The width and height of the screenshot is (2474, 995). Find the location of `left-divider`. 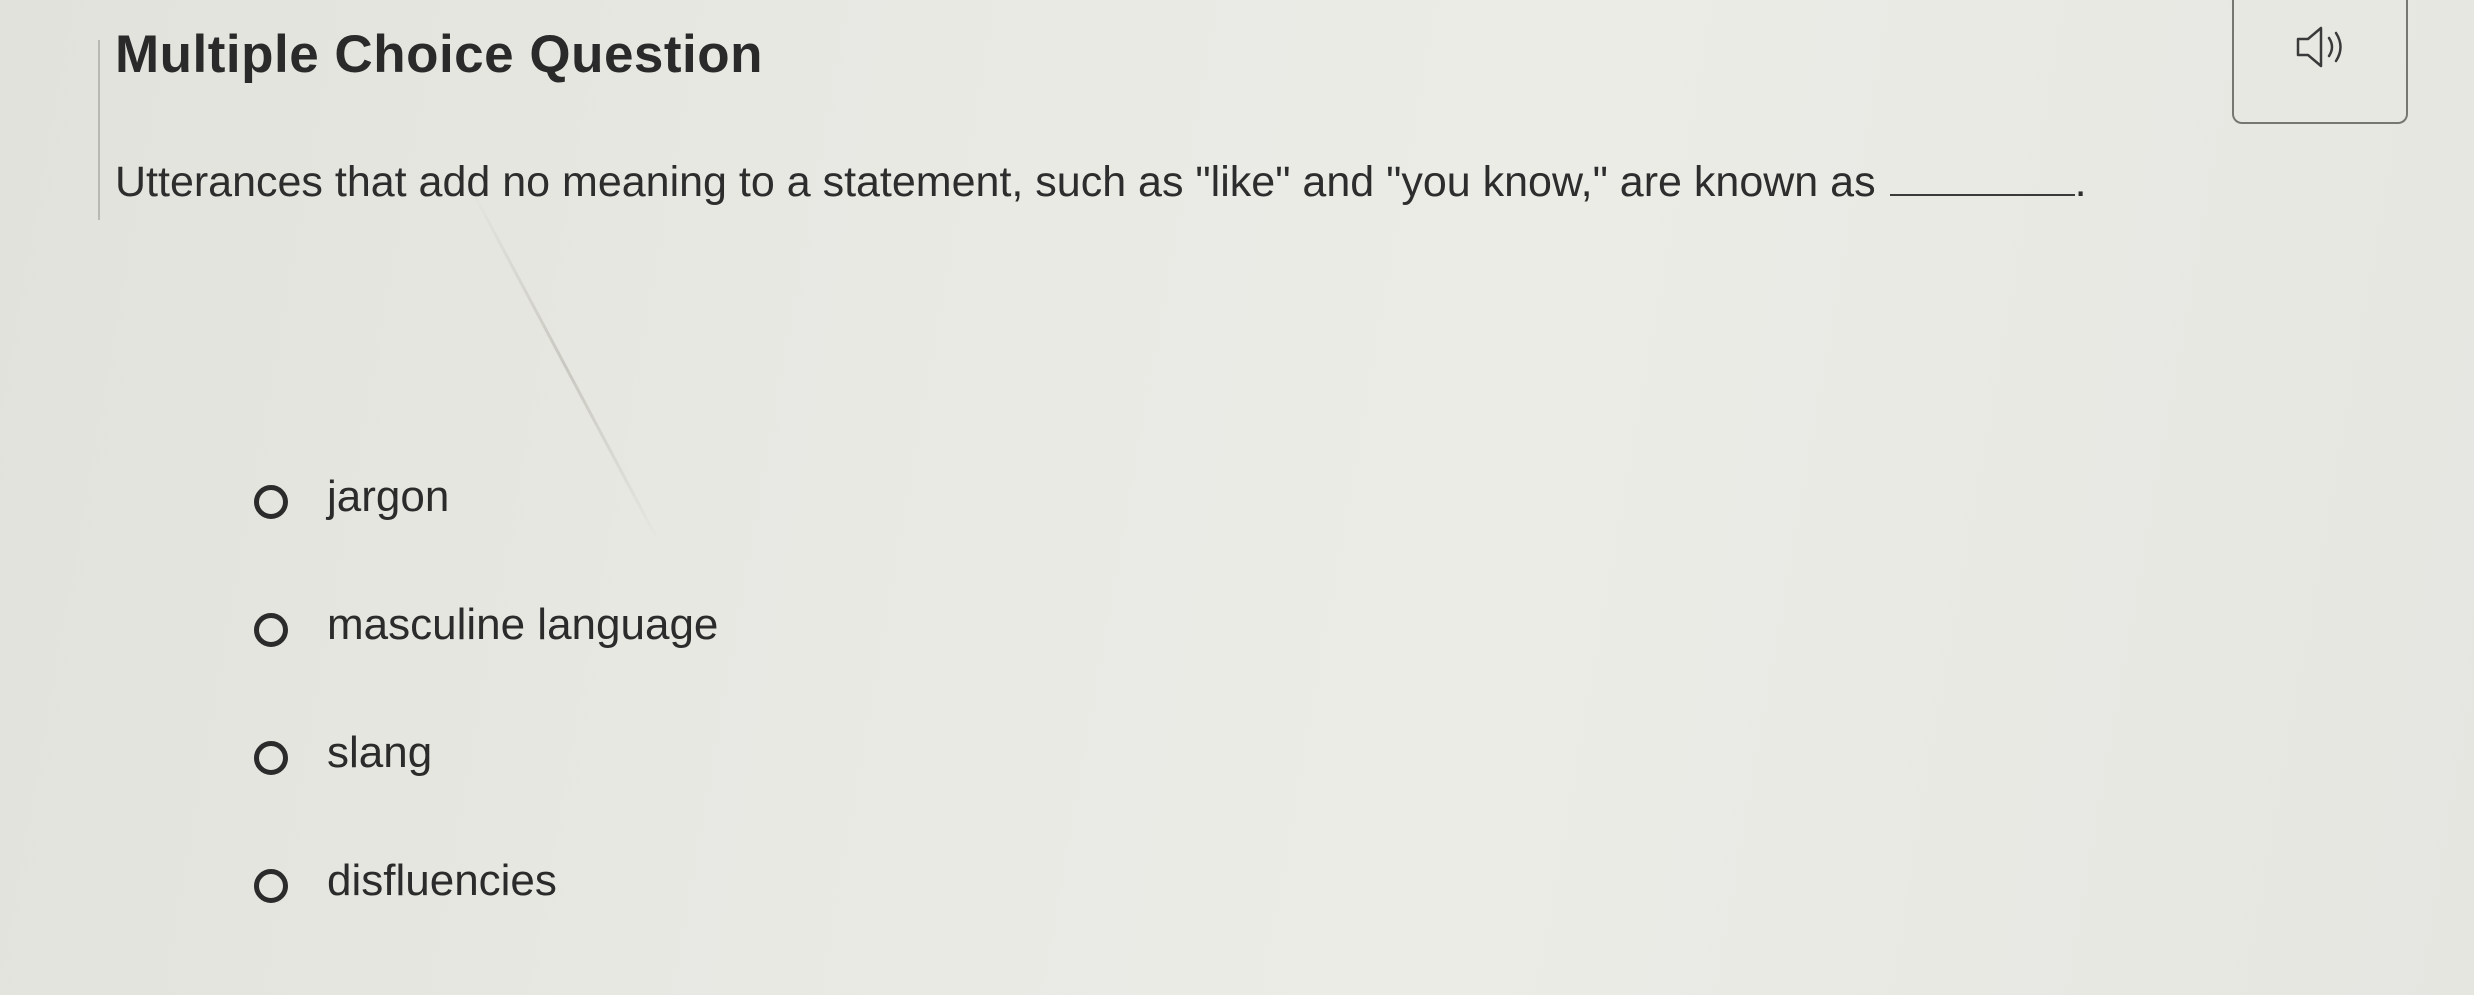

left-divider is located at coordinates (99, 130).